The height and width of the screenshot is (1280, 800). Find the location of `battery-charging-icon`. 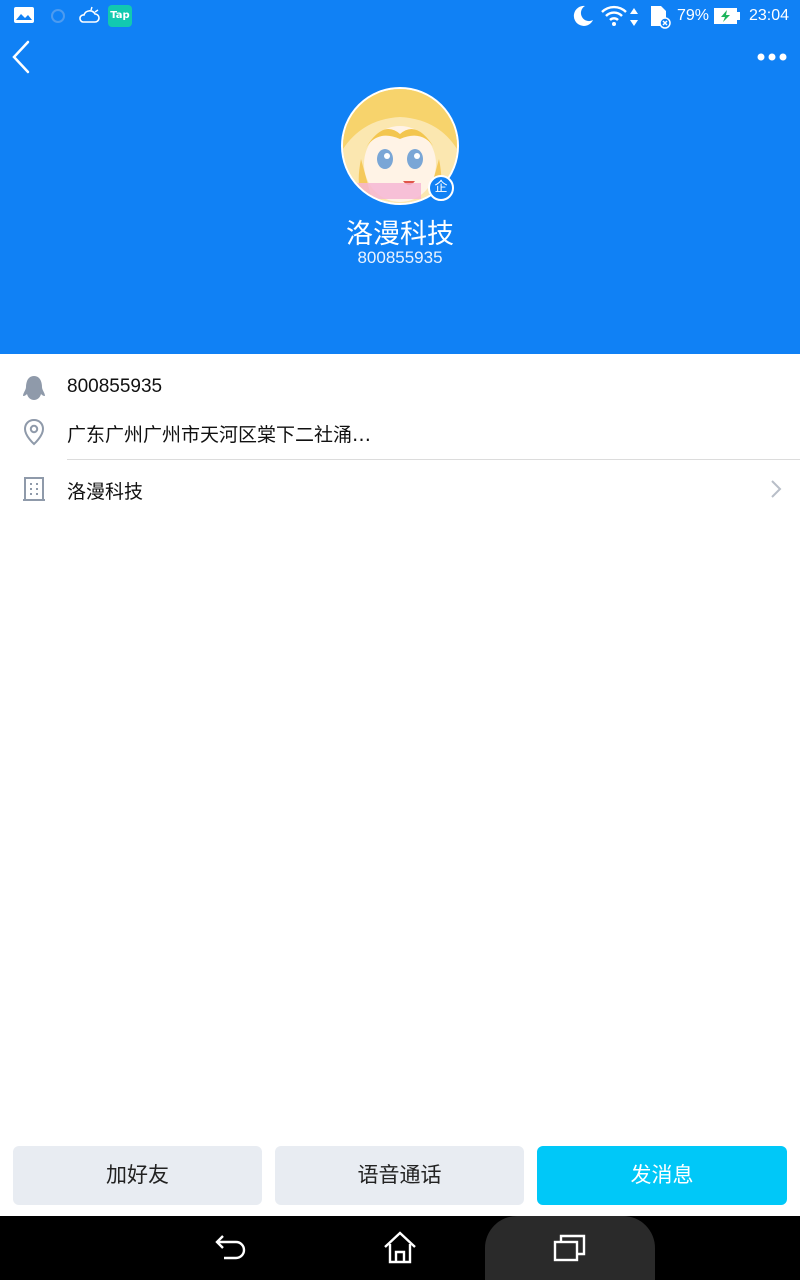

battery-charging-icon is located at coordinates (727, 18).